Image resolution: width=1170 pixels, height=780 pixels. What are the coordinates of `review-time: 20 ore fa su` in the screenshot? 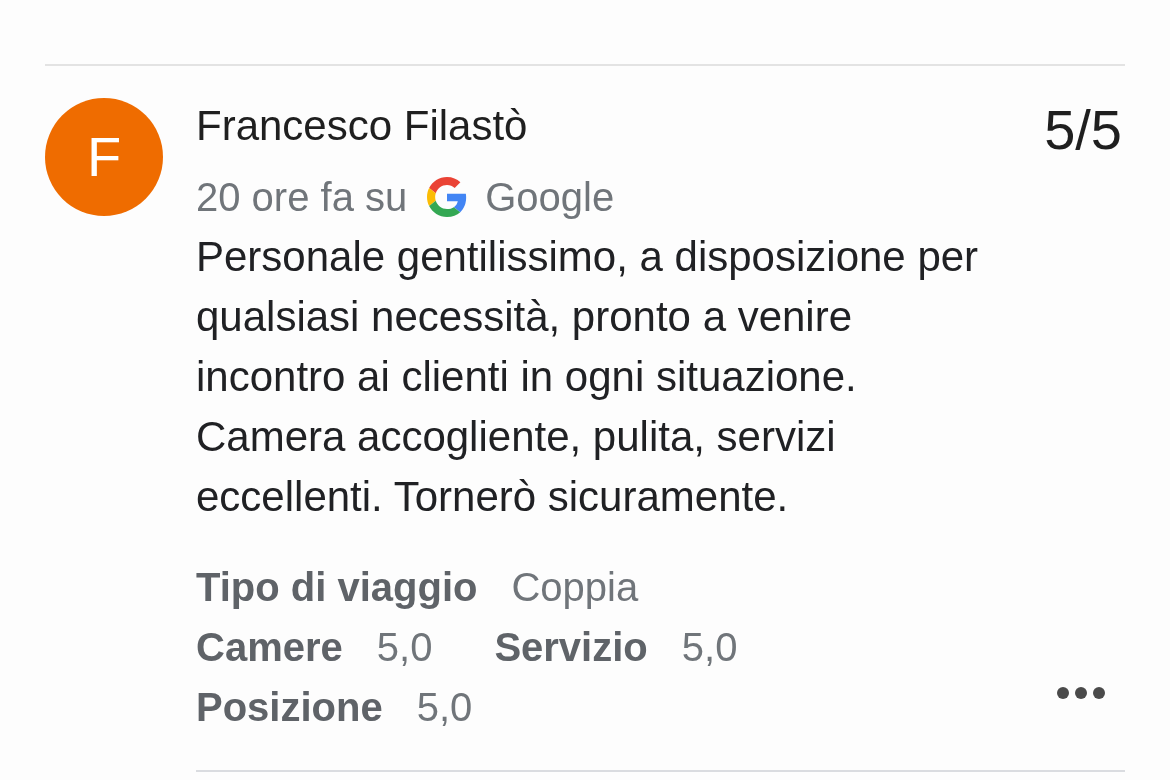 It's located at (302, 197).